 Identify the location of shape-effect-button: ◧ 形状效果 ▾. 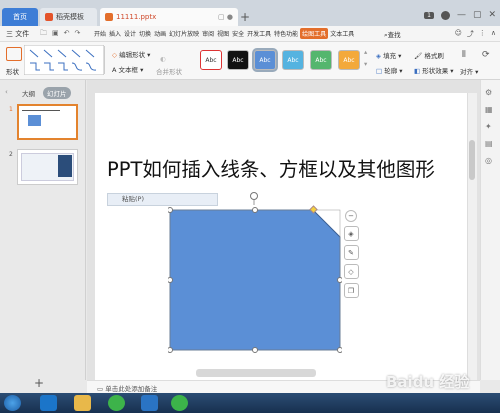
(434, 70).